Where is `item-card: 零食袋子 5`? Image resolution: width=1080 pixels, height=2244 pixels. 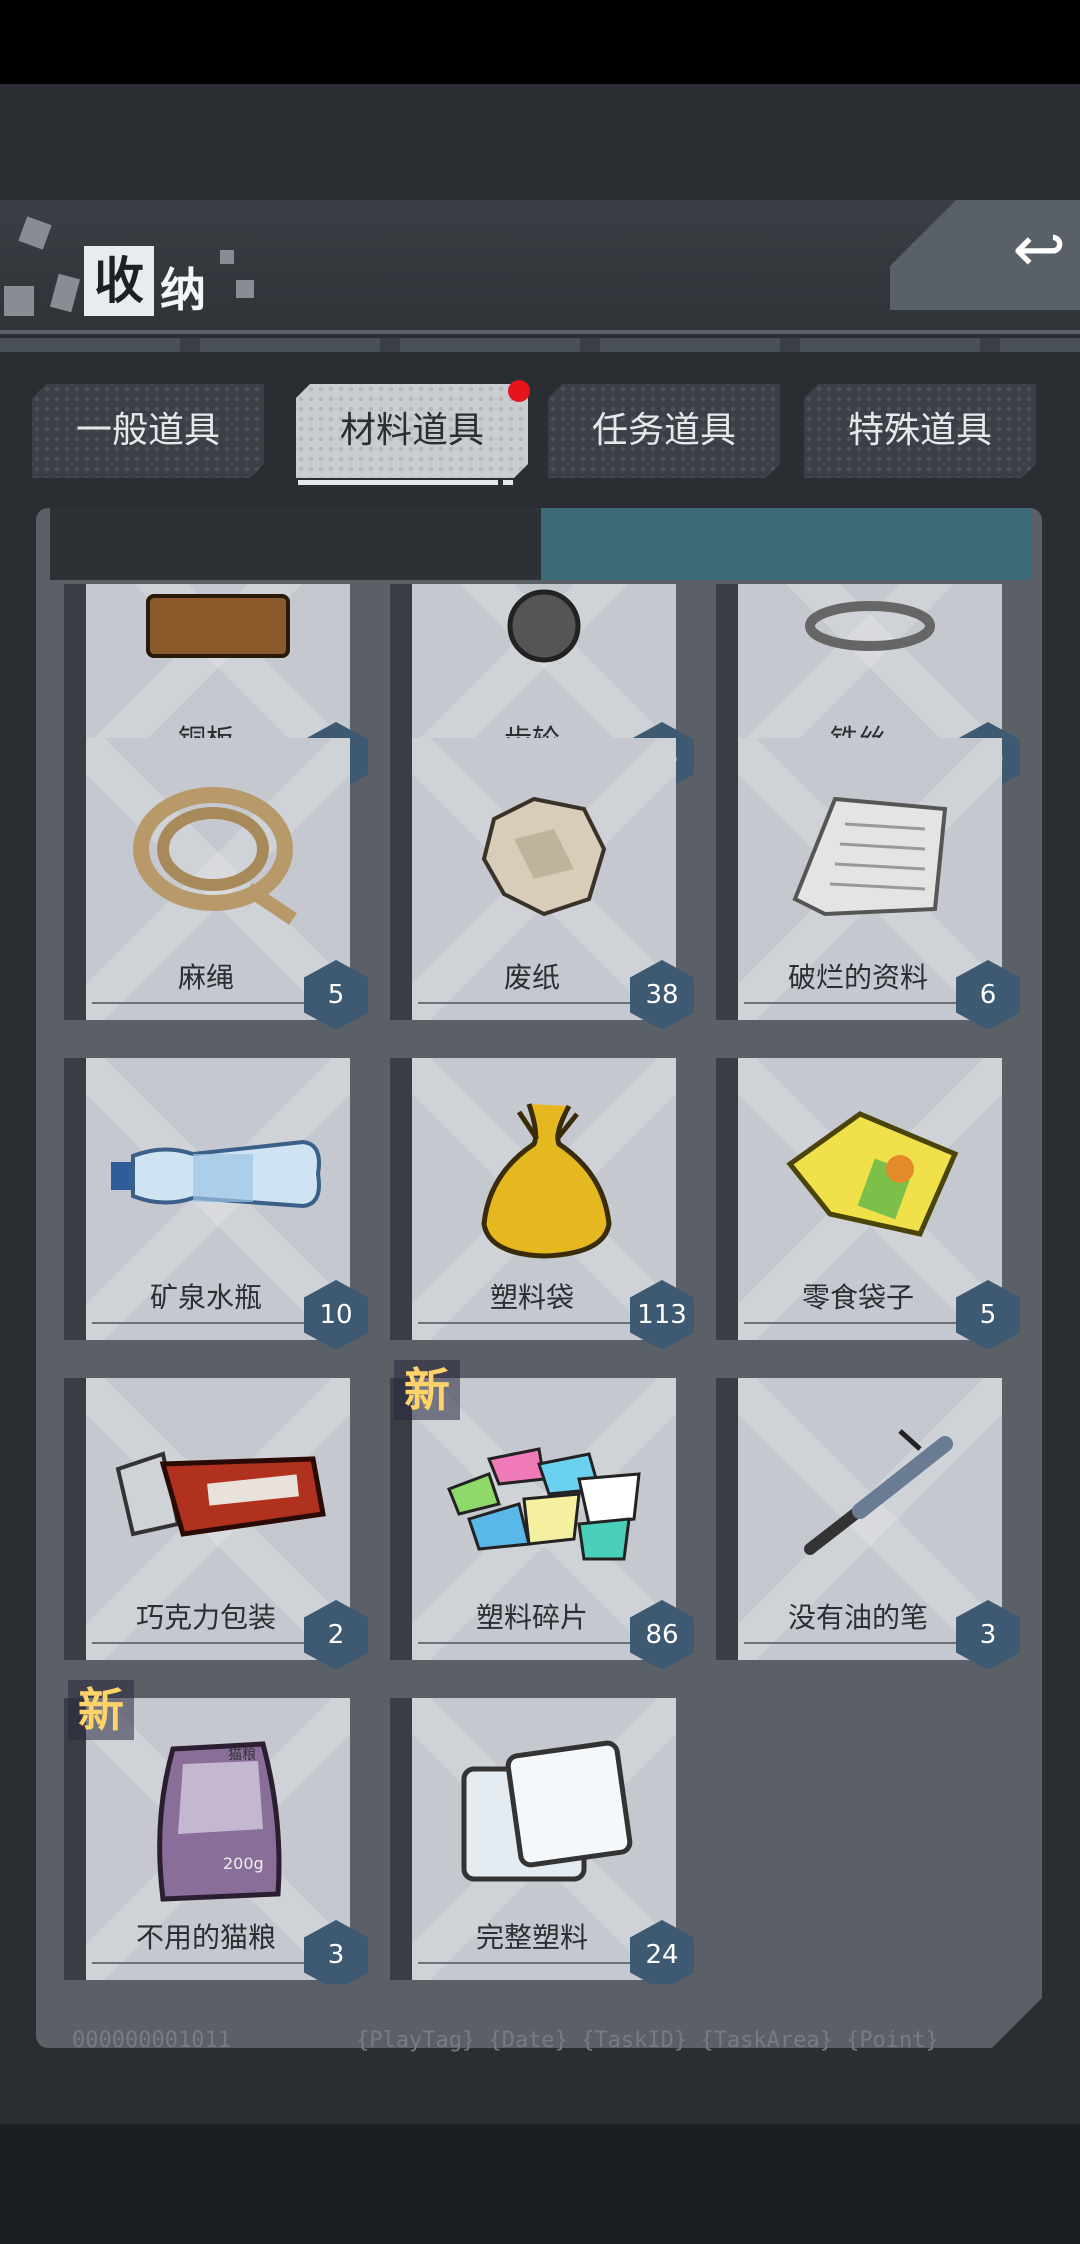
item-card: 零食袋子 5 is located at coordinates (868, 1204).